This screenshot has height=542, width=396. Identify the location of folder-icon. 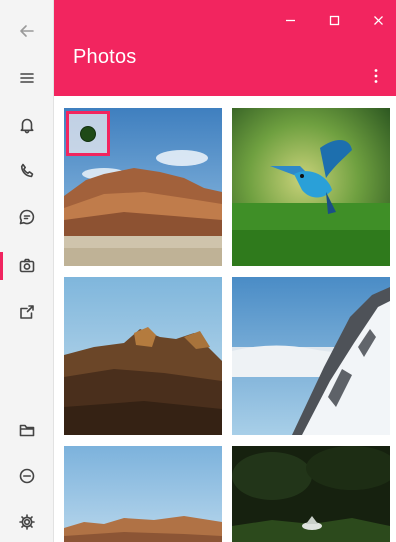
(27, 430).